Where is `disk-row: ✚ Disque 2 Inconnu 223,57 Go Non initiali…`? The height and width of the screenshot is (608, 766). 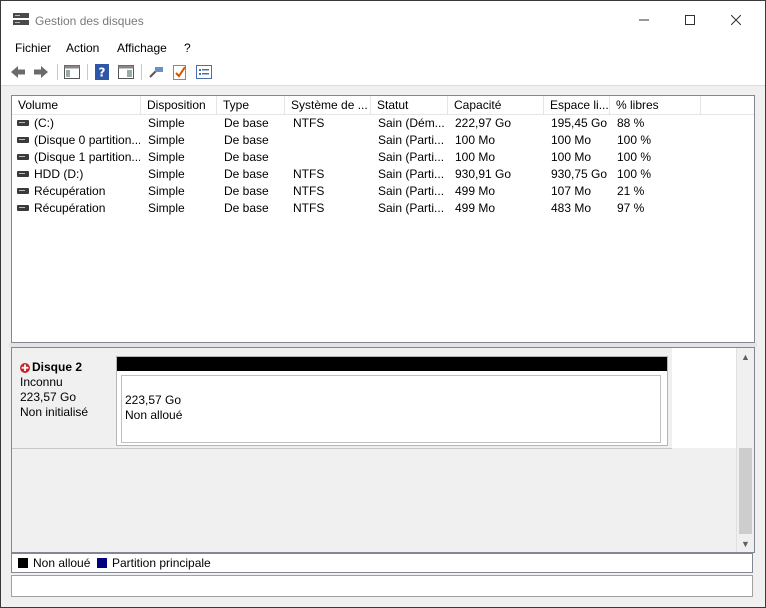 disk-row: ✚ Disque 2 Inconnu 223,57 Go Non initiali… is located at coordinates (342, 398).